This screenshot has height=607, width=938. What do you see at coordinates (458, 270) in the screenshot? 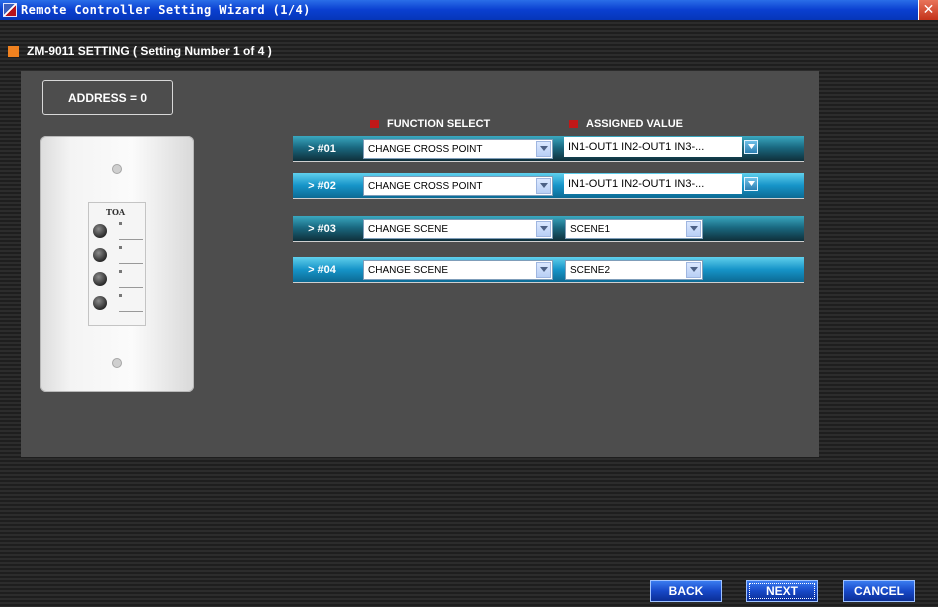
I see `function-select-04: CHANGE SCENE` at bounding box center [458, 270].